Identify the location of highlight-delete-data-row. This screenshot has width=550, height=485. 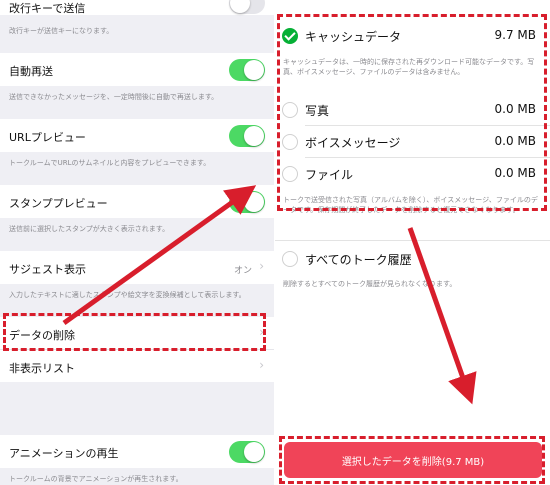
(134, 332).